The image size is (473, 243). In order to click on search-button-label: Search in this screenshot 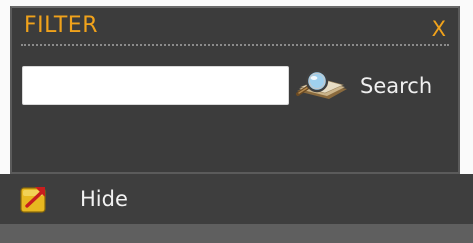, I will do `click(396, 86)`.